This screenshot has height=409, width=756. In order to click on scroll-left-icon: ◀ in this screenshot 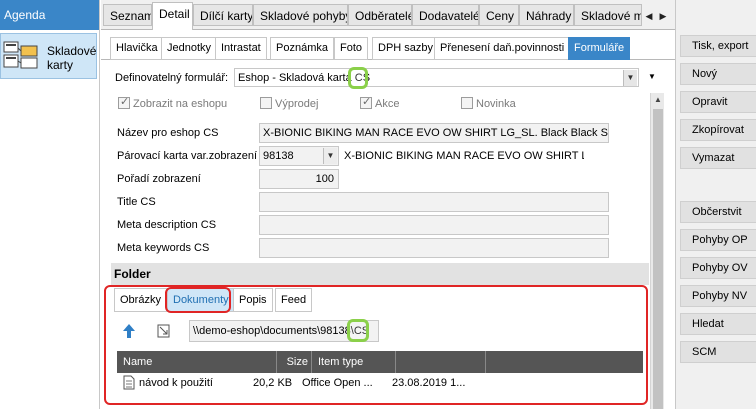, I will do `click(649, 16)`.